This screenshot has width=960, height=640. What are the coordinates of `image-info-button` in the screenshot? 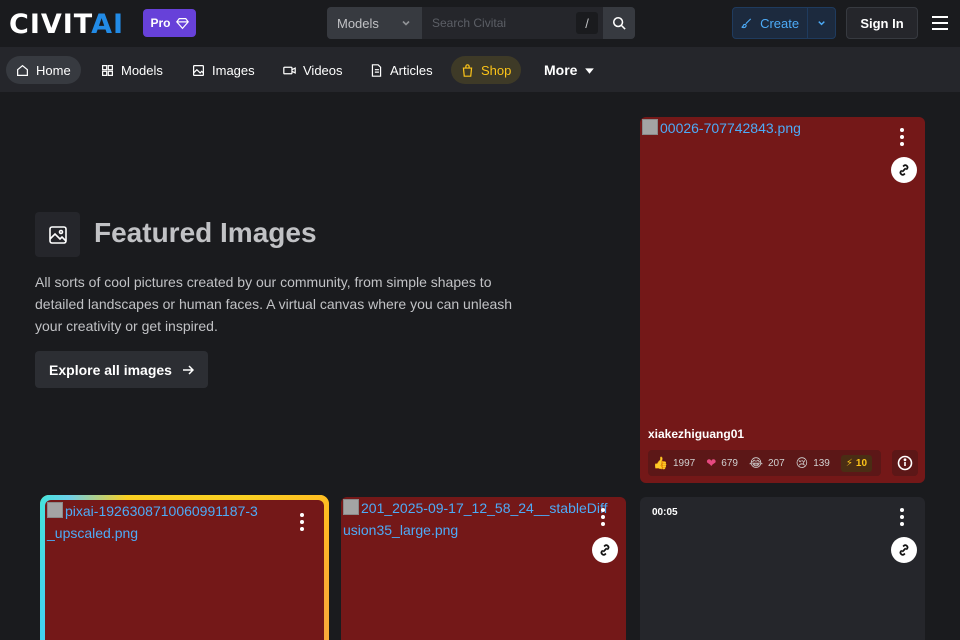 It's located at (905, 463).